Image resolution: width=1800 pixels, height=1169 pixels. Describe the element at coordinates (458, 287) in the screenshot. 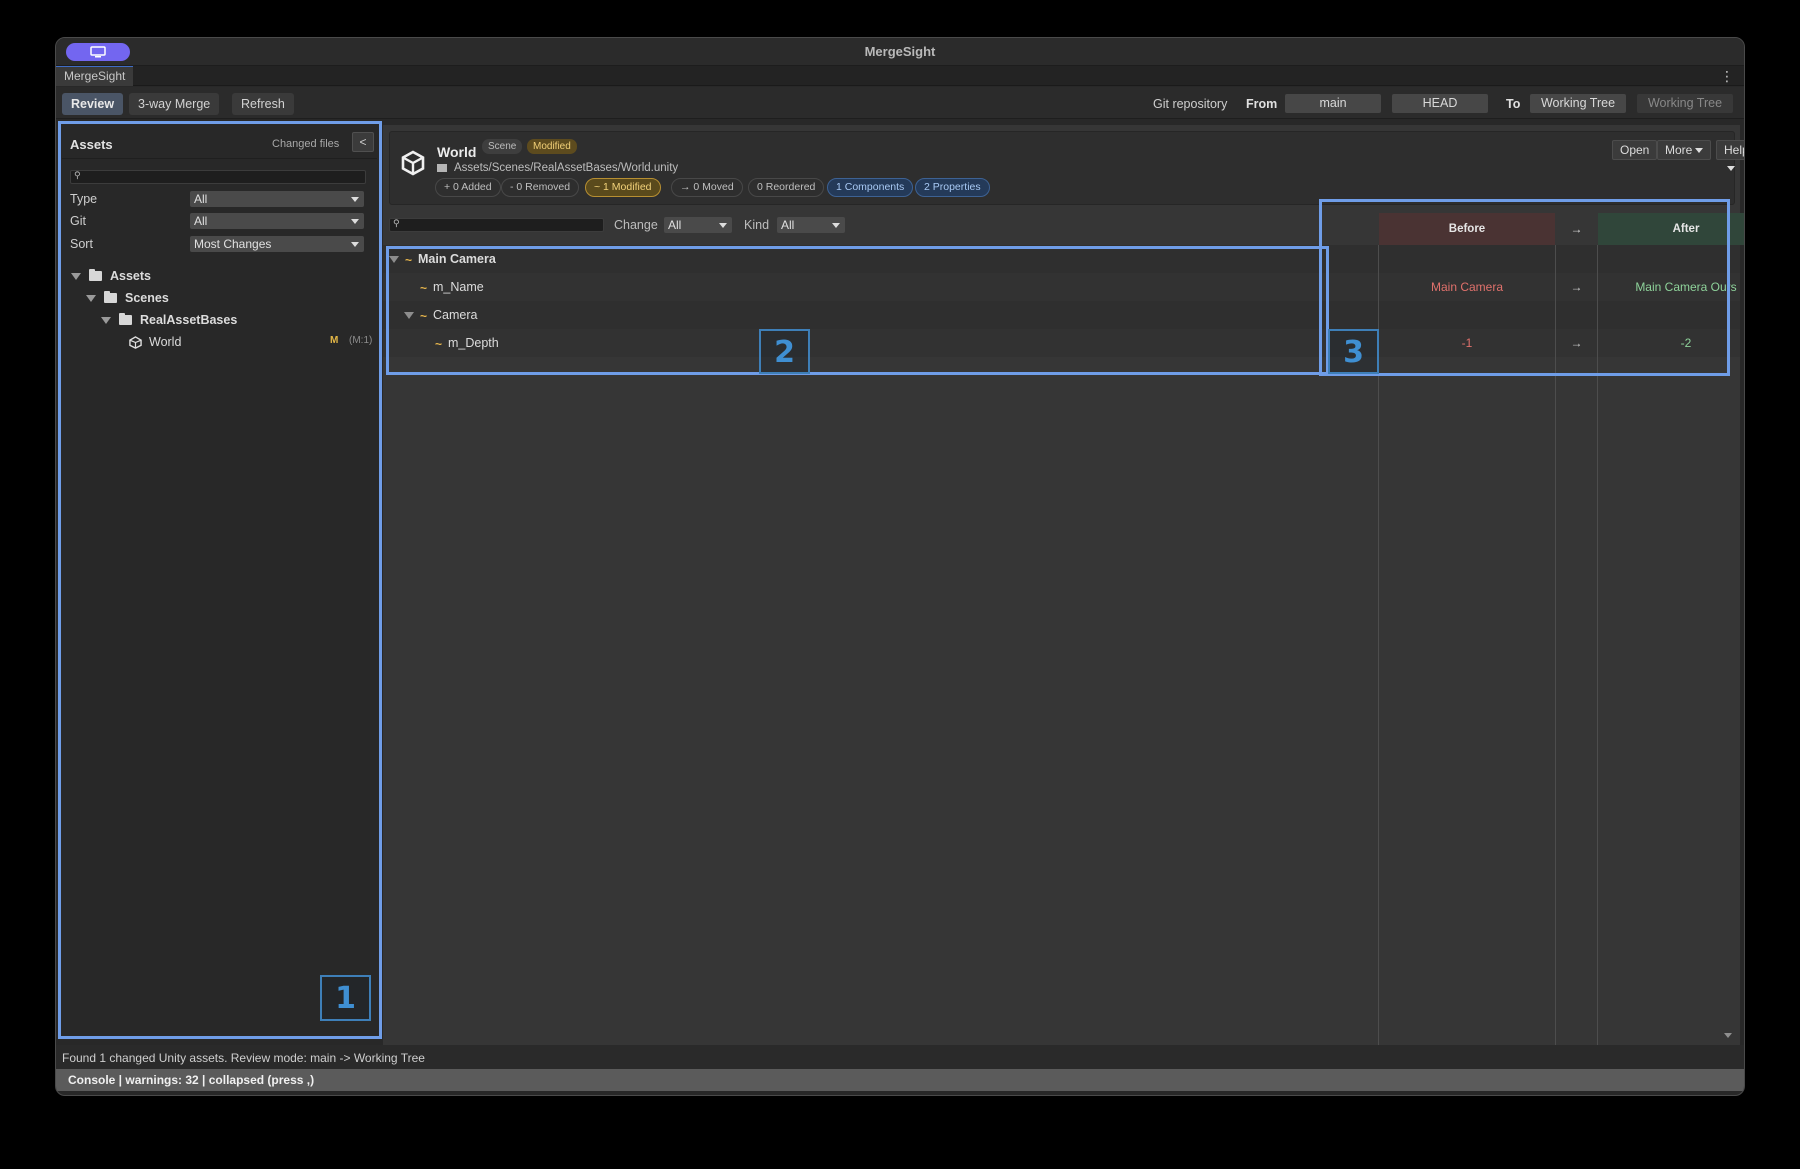

I see `row-name: m_Name` at that location.